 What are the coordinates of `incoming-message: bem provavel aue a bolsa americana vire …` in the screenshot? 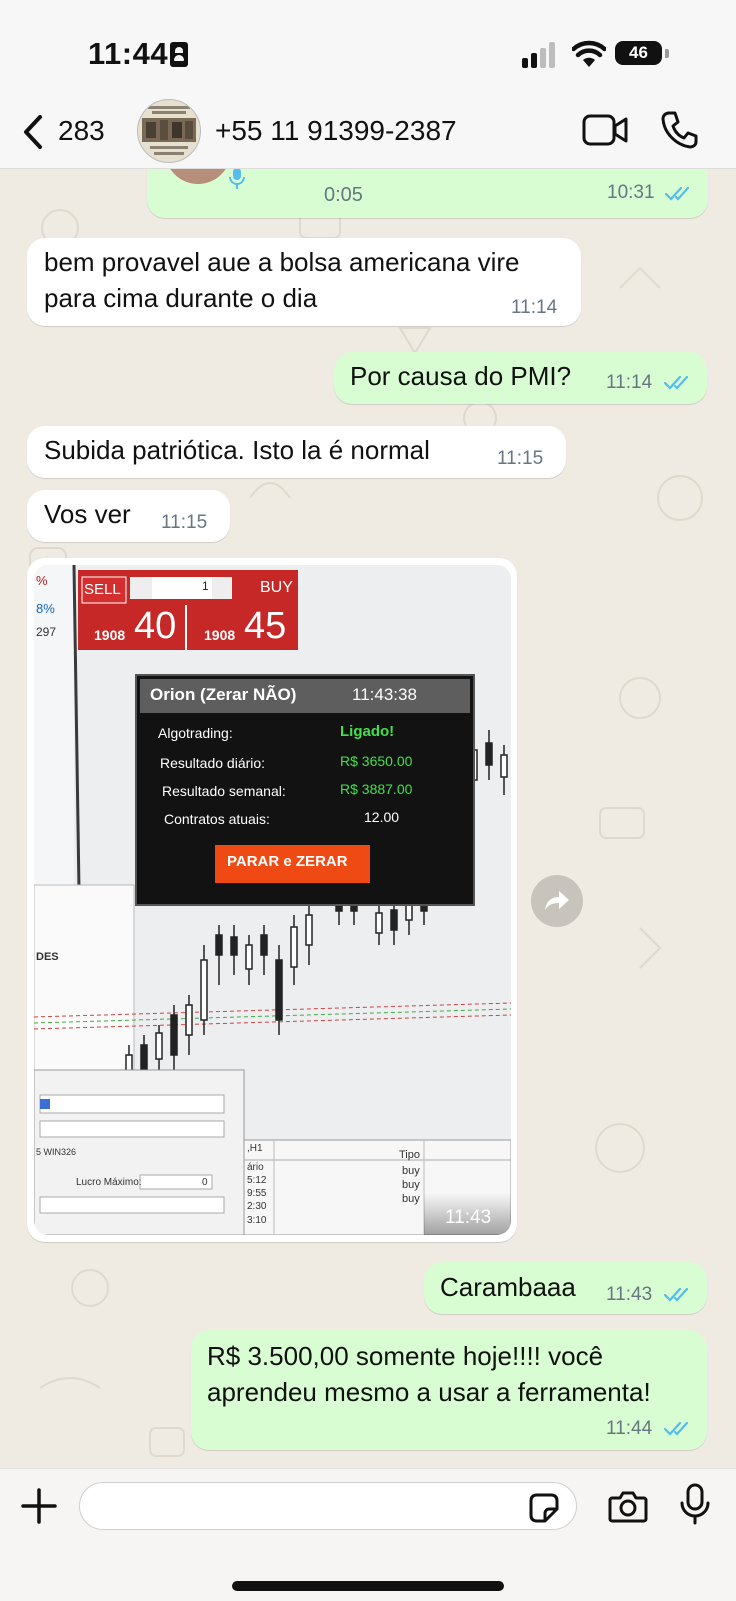 It's located at (304, 282).